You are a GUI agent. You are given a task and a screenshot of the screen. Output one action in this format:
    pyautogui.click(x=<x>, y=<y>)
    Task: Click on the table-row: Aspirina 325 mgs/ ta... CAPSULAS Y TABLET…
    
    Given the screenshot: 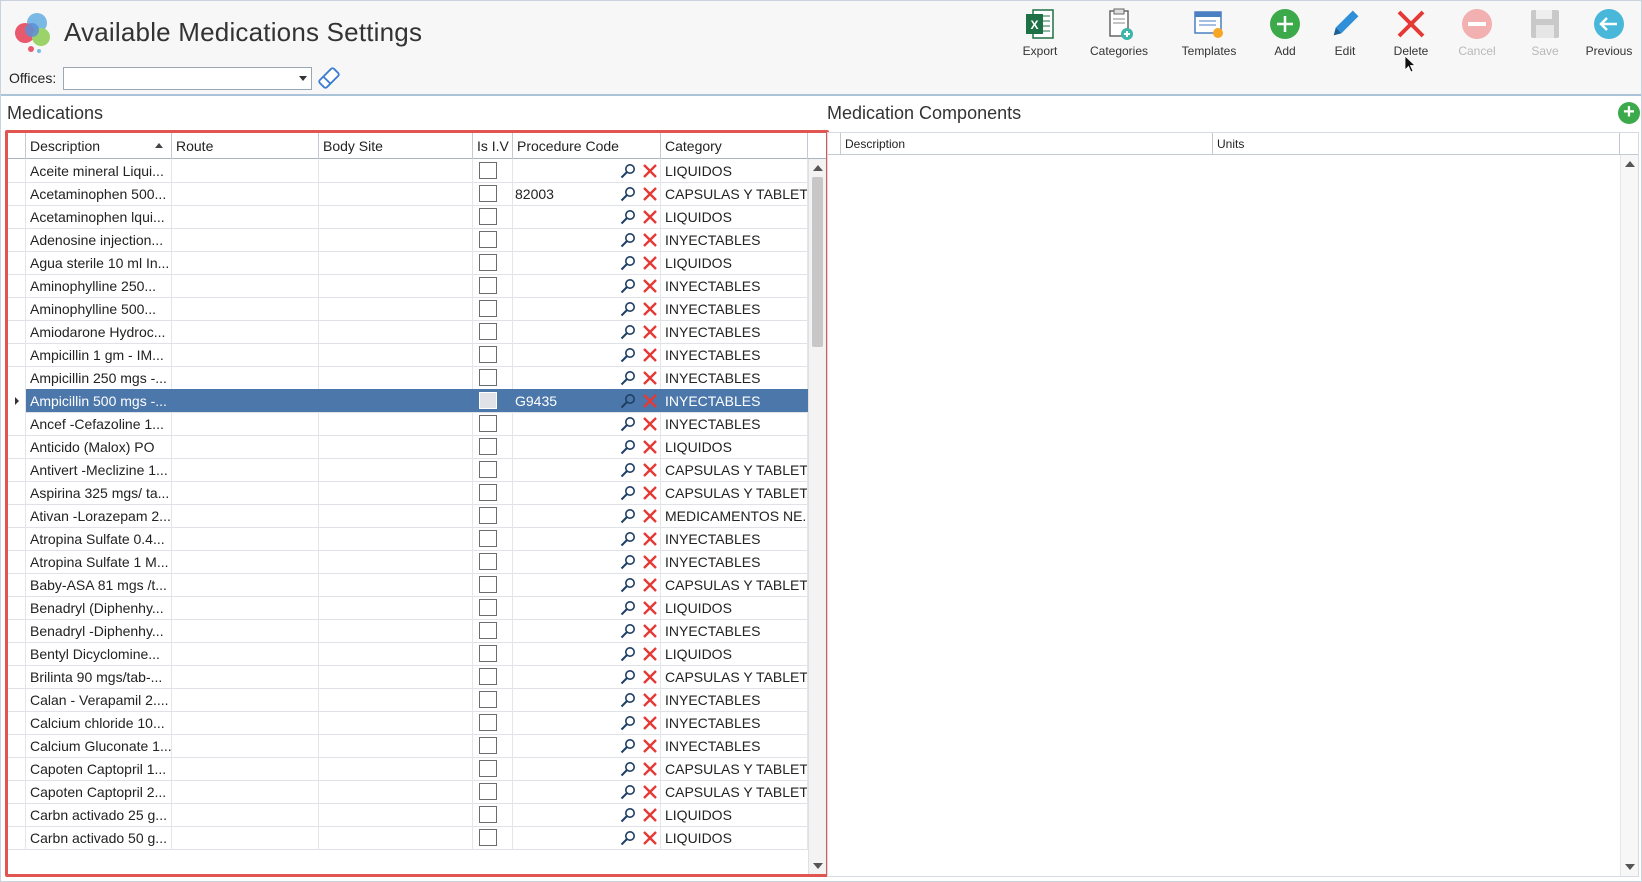 What is the action you would take?
    pyautogui.click(x=408, y=493)
    